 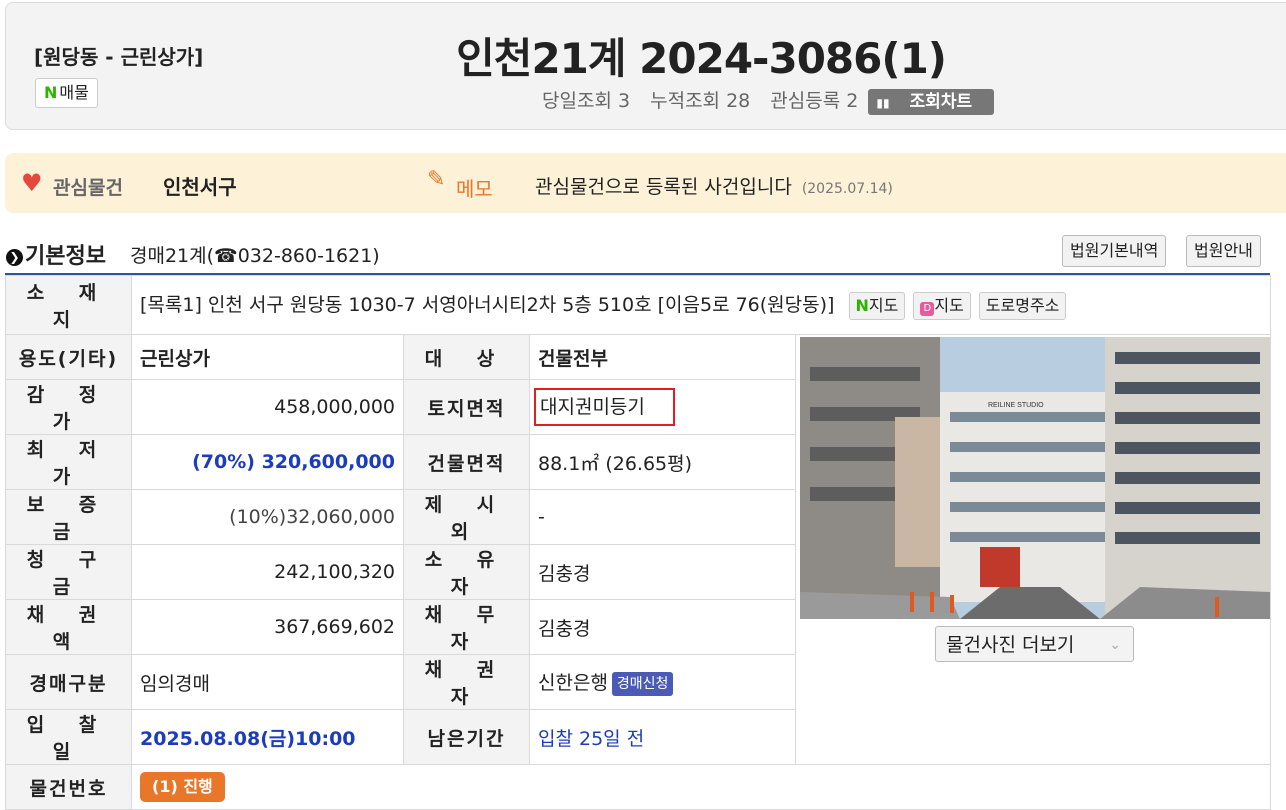 What do you see at coordinates (267, 357) in the screenshot?
I see `usage-value: 근린상가` at bounding box center [267, 357].